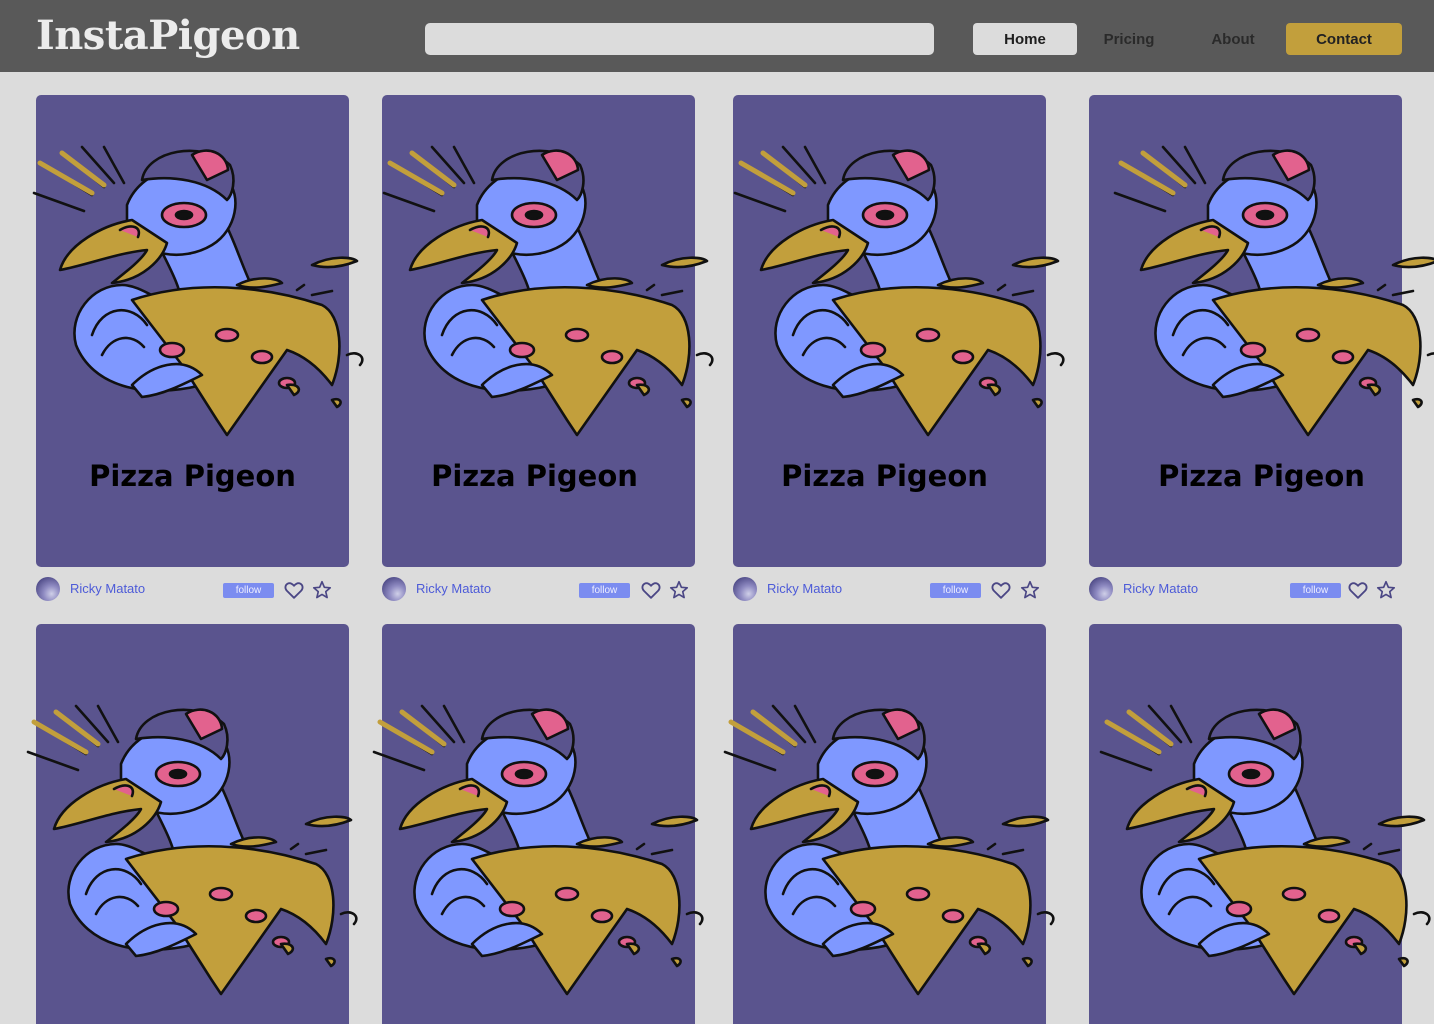 The image size is (1434, 1024). I want to click on nav-home-button: Home, so click(1025, 39).